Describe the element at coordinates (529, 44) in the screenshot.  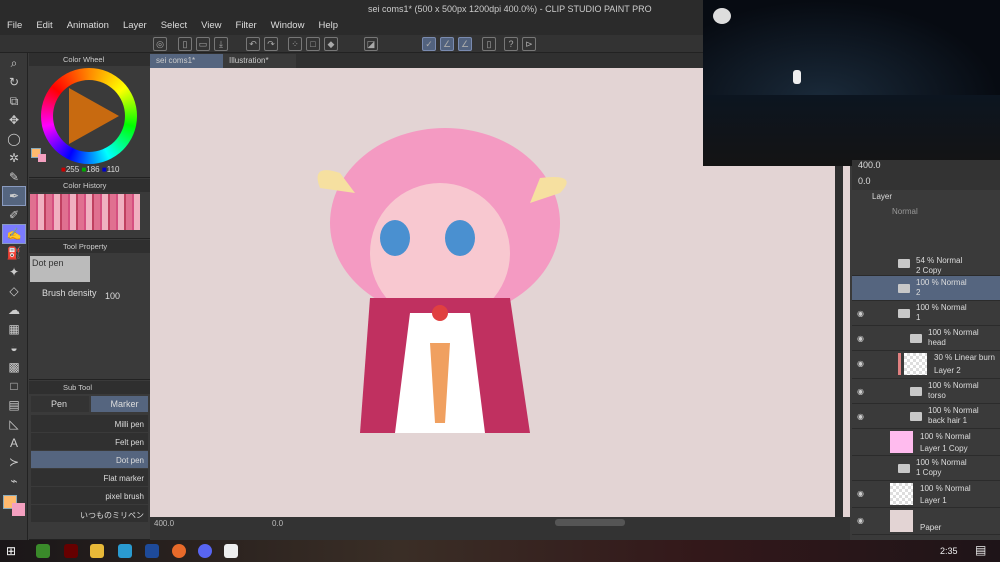
I see `flip-icon: ⊳` at that location.